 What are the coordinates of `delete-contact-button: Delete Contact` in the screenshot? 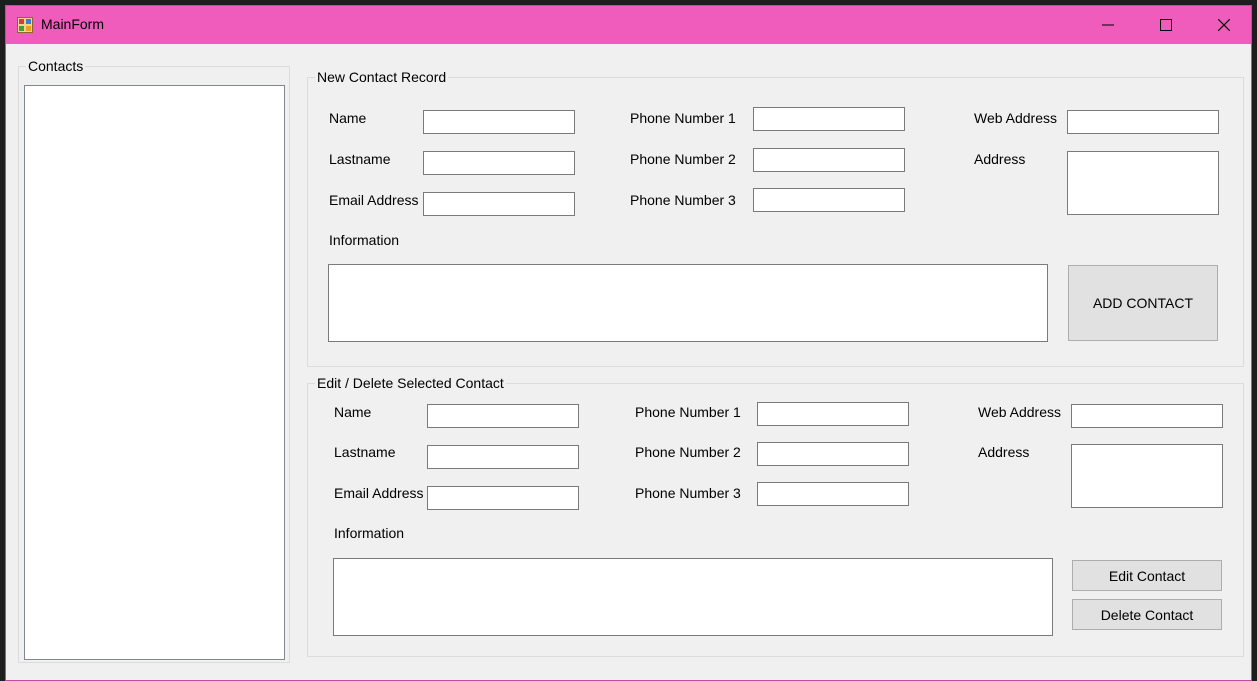 It's located at (1147, 614).